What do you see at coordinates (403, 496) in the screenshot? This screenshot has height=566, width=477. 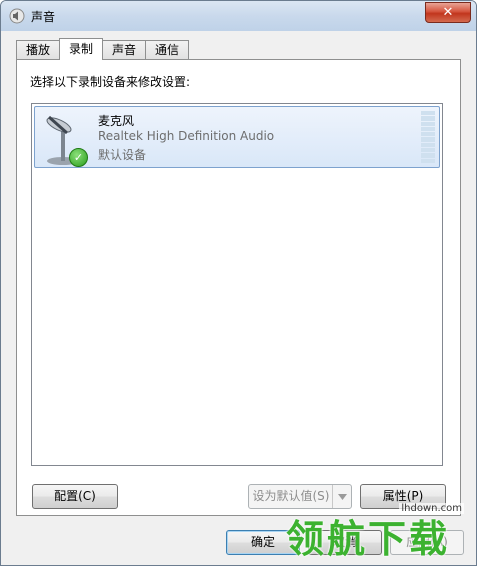 I see `properties-button: 属性(P)` at bounding box center [403, 496].